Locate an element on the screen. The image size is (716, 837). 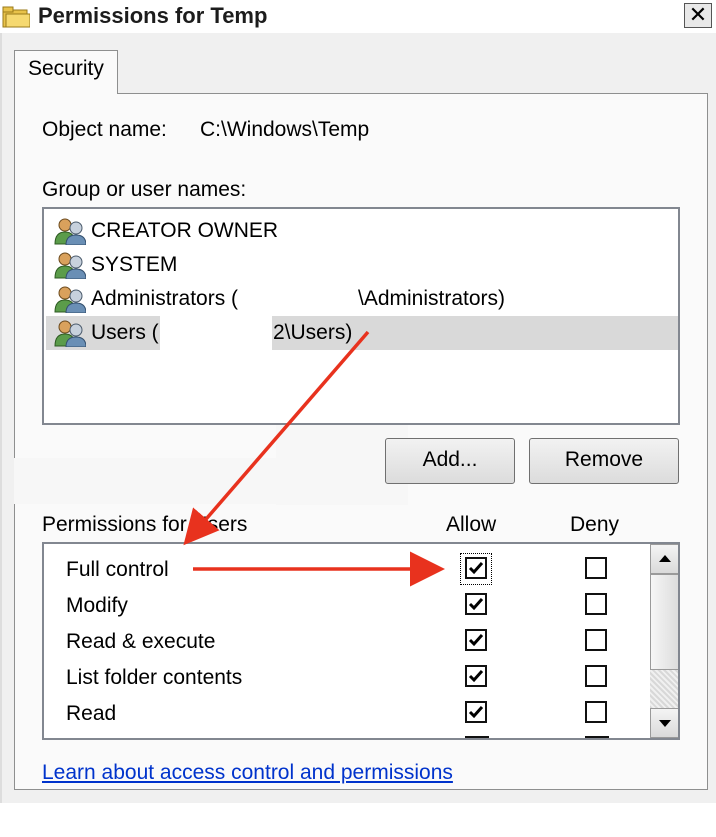
window-title: Permissions for Temp is located at coordinates (153, 15).